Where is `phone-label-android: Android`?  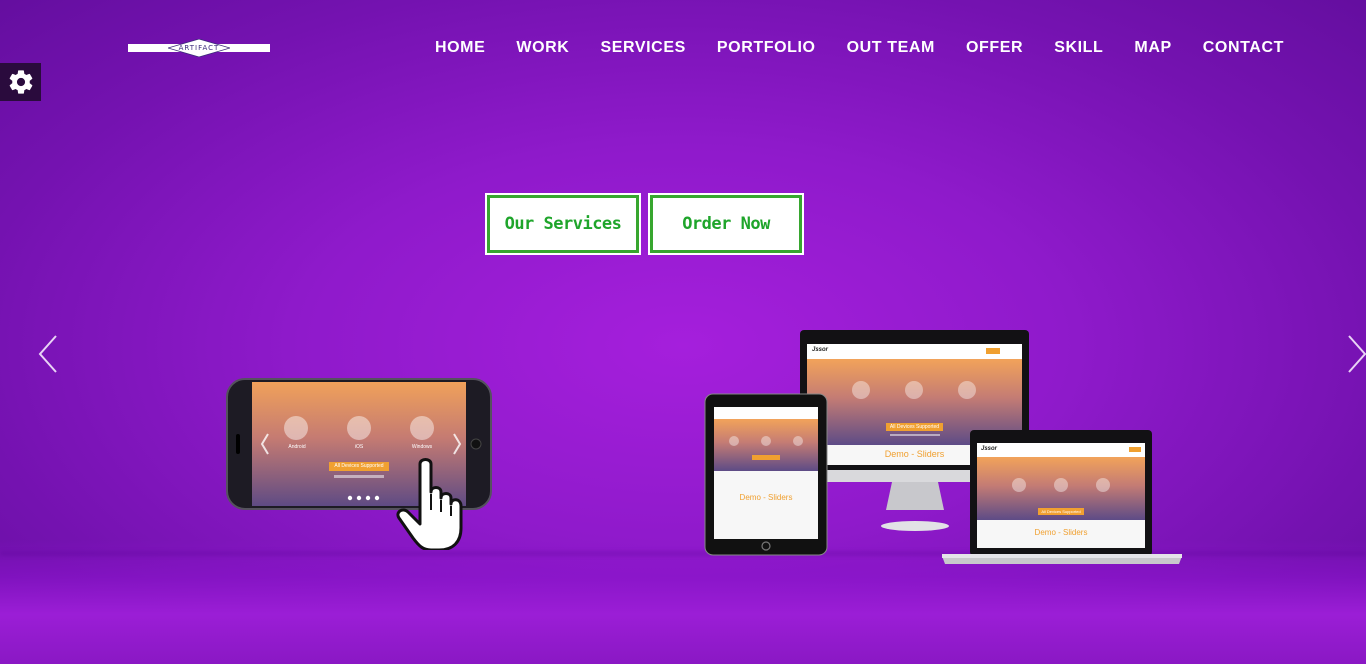 phone-label-android: Android is located at coordinates (297, 447).